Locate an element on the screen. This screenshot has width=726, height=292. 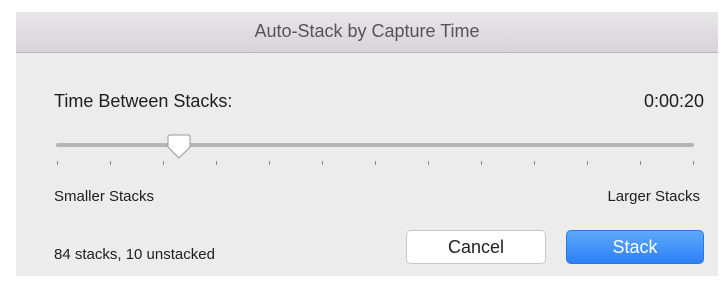
time-between-stacks-label: Time Between Stacks: is located at coordinates (143, 101).